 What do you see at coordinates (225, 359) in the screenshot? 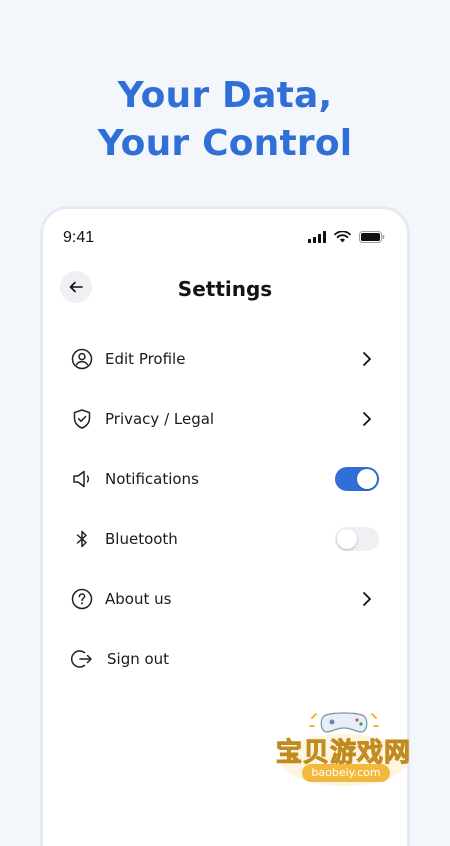
I see `menu-item-edit-profile: Edit Profile` at bounding box center [225, 359].